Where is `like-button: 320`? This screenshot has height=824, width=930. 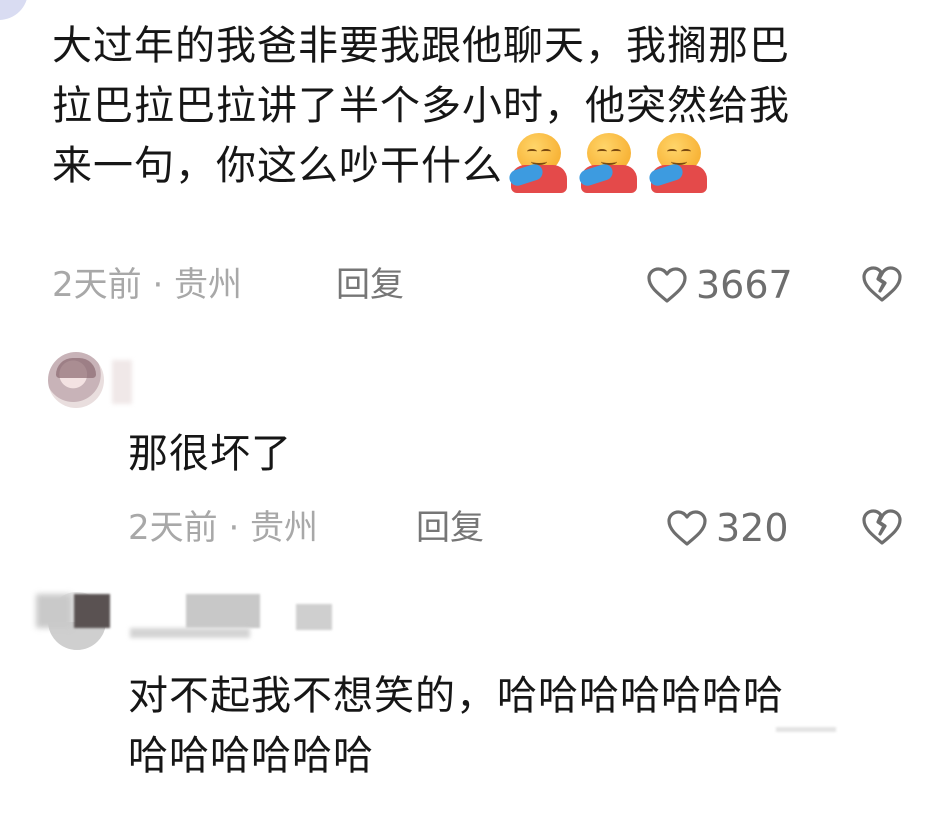
like-button: 320 is located at coordinates (727, 528).